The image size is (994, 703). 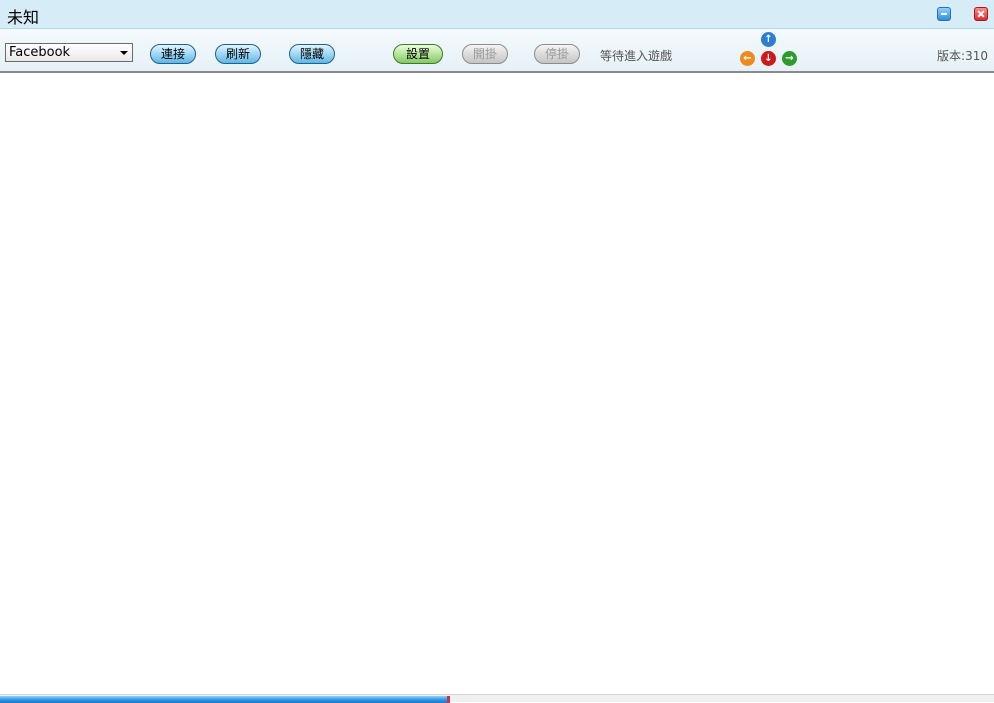 I want to click on settings-button: 設置, so click(x=418, y=54).